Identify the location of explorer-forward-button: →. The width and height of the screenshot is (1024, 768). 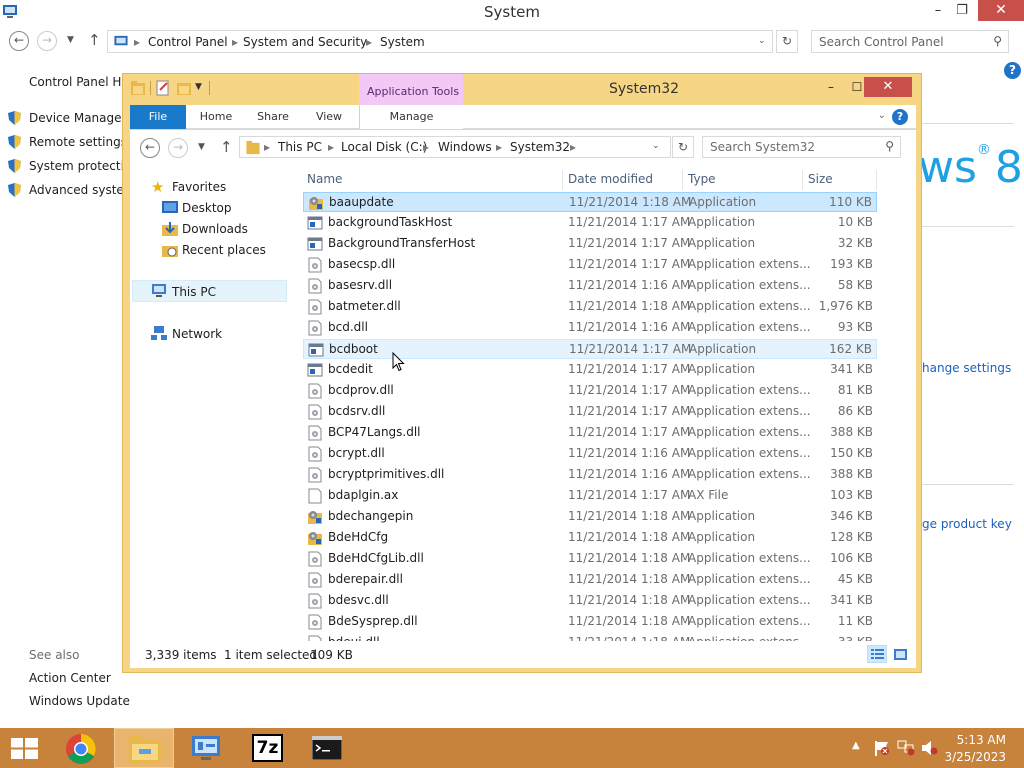
(178, 148).